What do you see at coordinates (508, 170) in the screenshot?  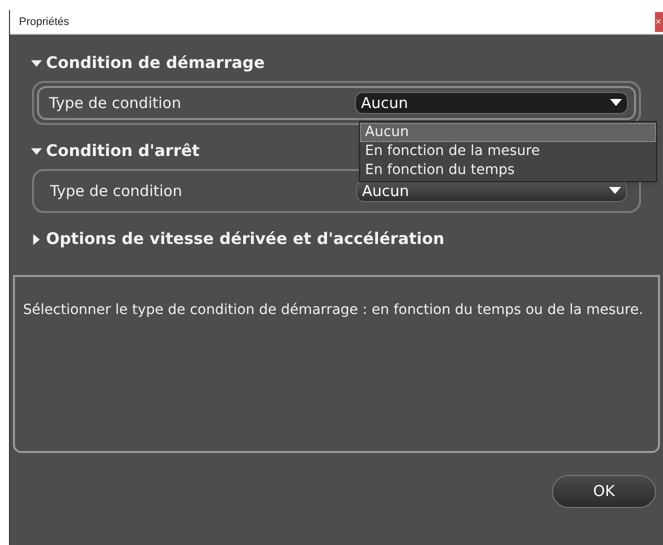 I see `dropdown-option: En fonction du temps` at bounding box center [508, 170].